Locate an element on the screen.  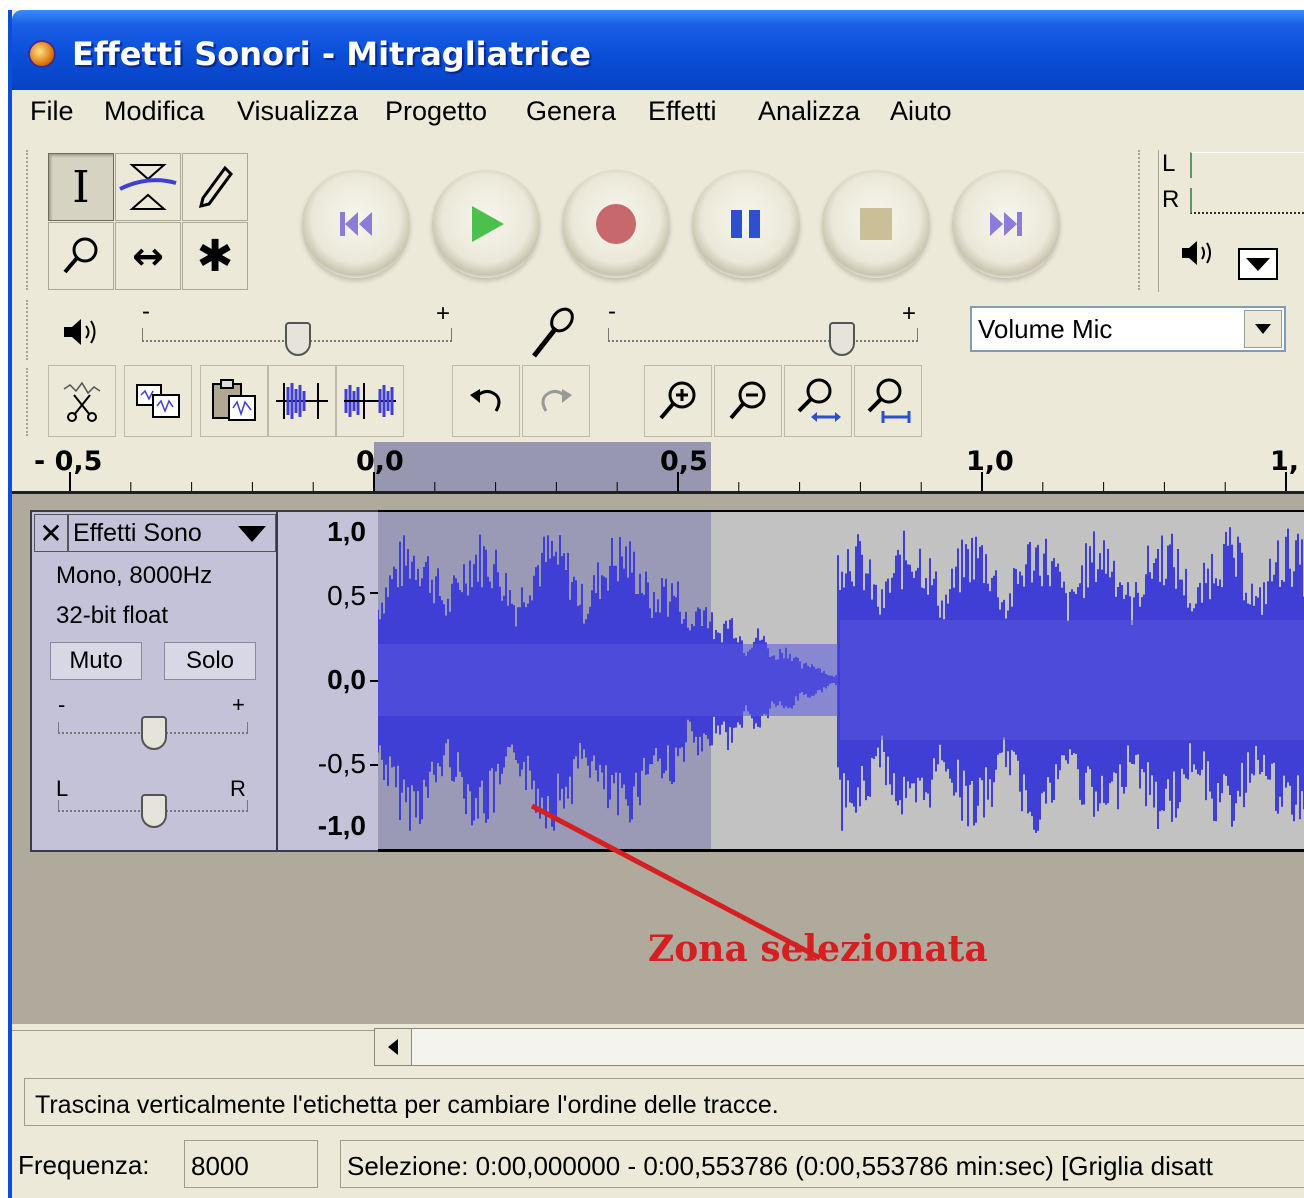
horizontal-scrollbar is located at coordinates (658, 1047).